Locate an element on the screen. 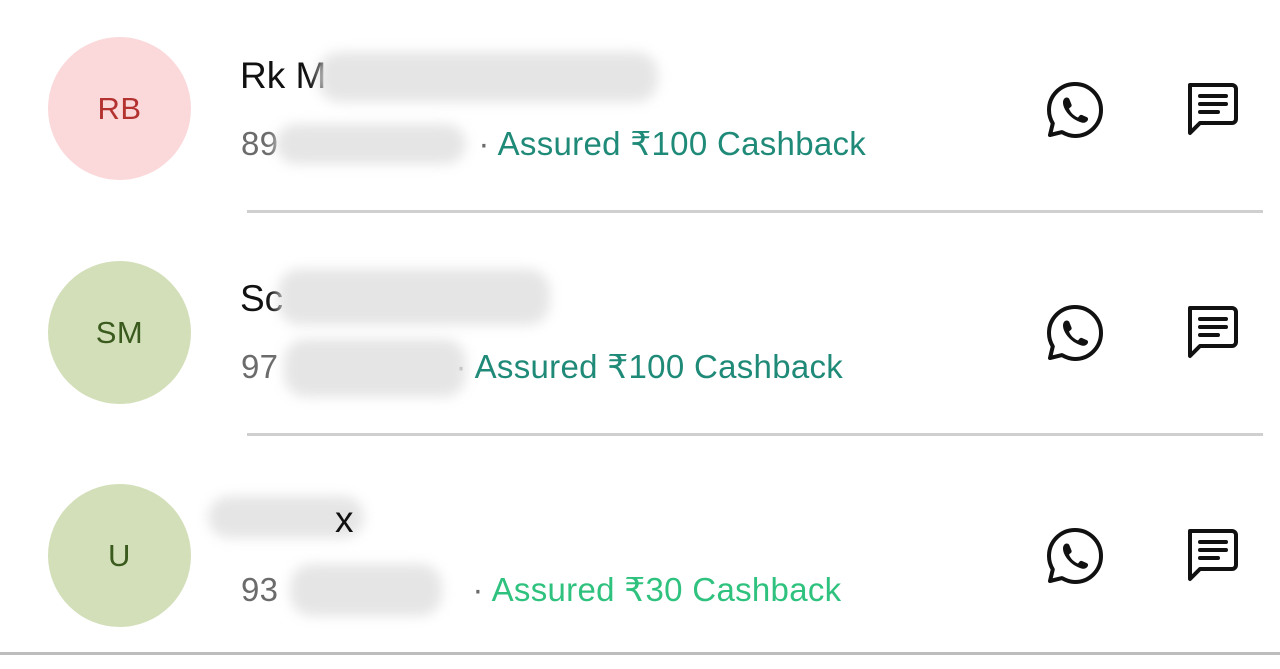 This screenshot has height=669, width=1280. contact-name: Sc is located at coordinates (262, 298).